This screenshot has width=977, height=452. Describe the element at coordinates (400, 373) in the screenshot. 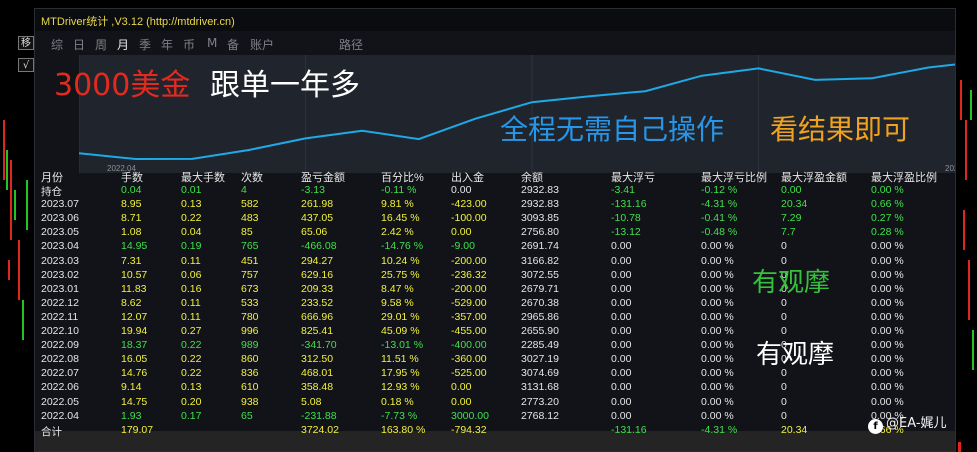

I see `cell-pct: 17.95 %` at that location.